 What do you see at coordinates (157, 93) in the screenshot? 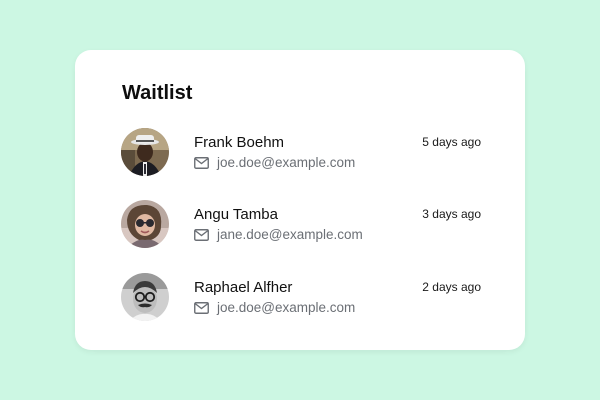
I see `waitlist-title: Waitlist` at bounding box center [157, 93].